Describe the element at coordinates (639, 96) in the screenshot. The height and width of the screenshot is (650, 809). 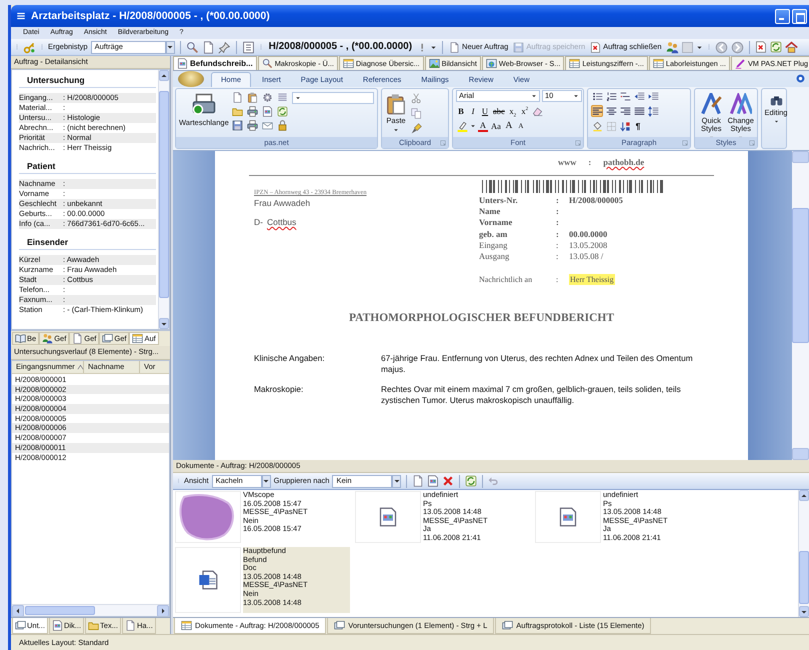
I see `decrease-indent-icon` at that location.